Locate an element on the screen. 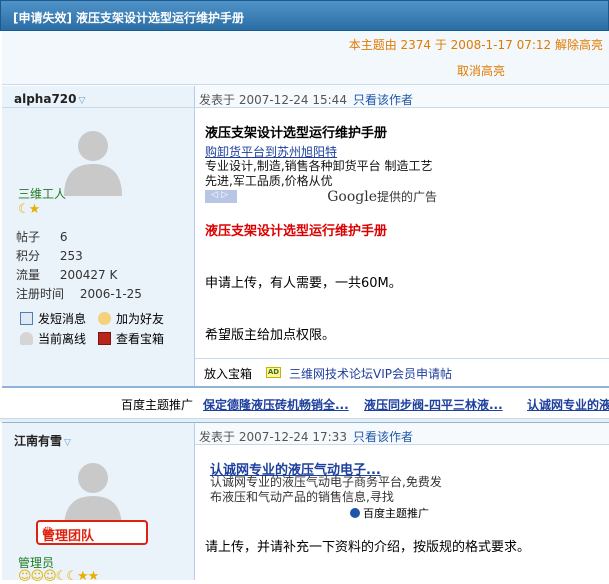  ad-nav-arrows-icon: ◁▷ is located at coordinates (221, 196).